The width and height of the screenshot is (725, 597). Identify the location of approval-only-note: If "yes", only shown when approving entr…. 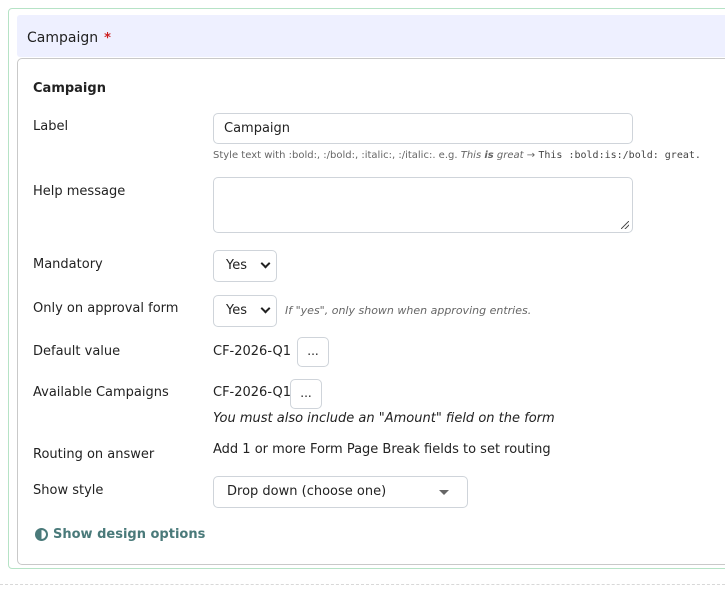
(408, 310).